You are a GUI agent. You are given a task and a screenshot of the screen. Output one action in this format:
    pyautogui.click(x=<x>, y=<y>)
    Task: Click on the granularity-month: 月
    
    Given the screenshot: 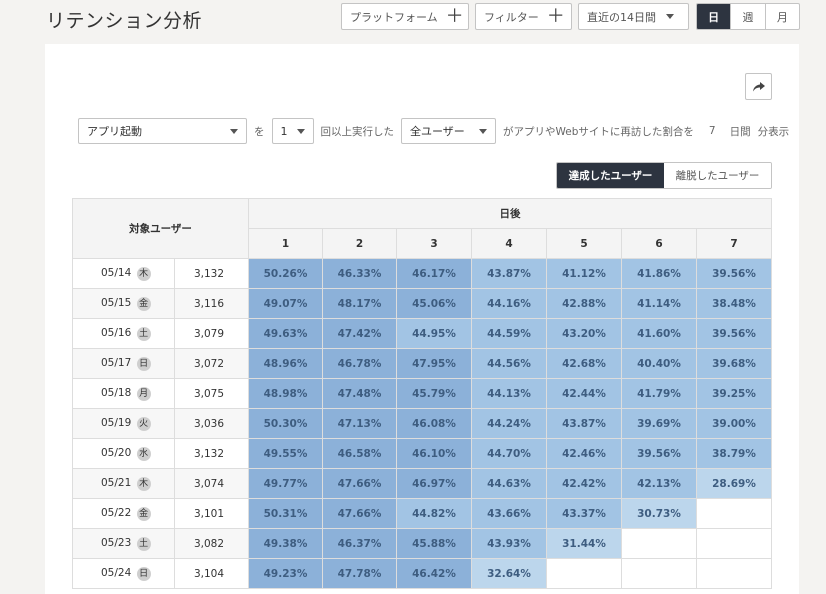 What is the action you would take?
    pyautogui.click(x=781, y=16)
    